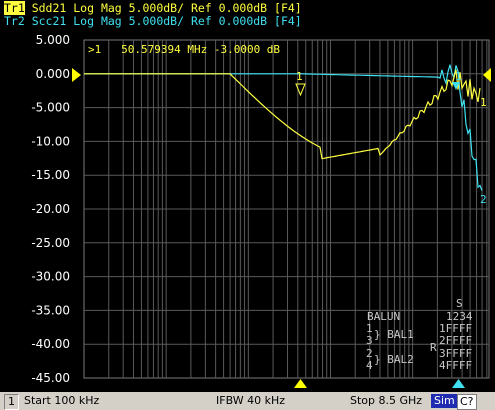 This screenshot has width=495, height=410. What do you see at coordinates (76, 75) in the screenshot?
I see `ref-level-arrow-left` at bounding box center [76, 75].